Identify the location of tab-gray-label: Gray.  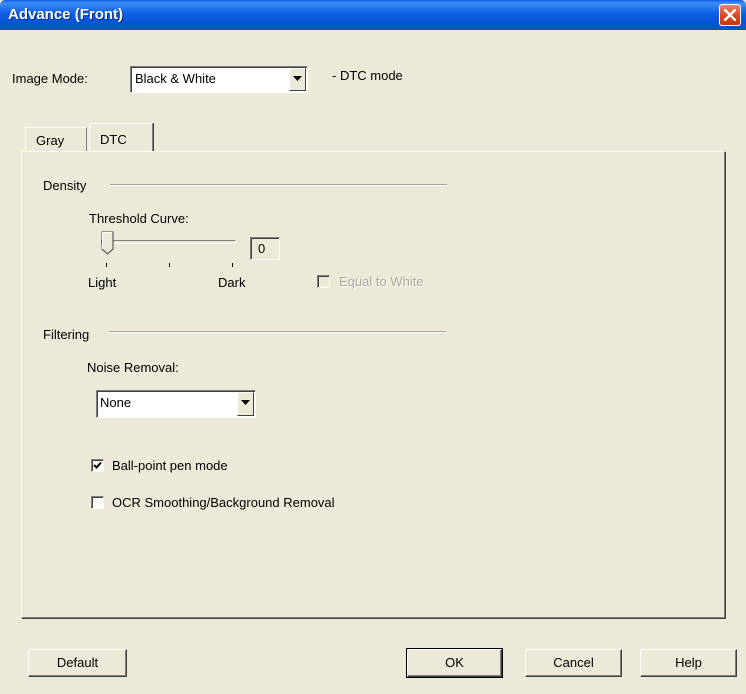
(50, 140).